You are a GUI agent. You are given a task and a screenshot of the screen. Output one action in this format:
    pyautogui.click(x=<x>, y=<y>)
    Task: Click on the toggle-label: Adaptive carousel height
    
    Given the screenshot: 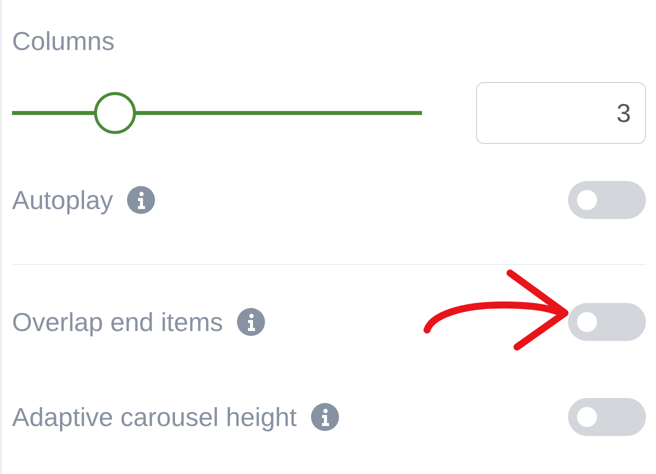 What is the action you would take?
    pyautogui.click(x=154, y=417)
    